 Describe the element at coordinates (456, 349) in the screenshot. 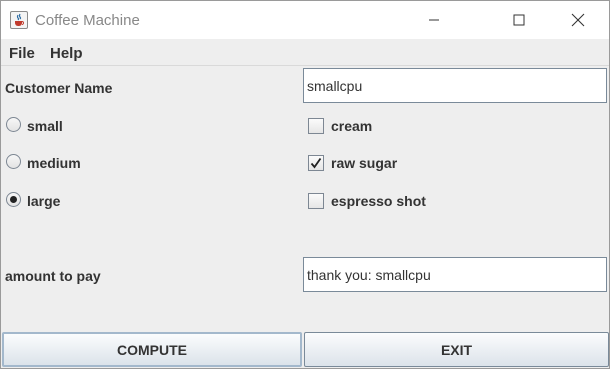

I see `exit-button: EXIT` at that location.